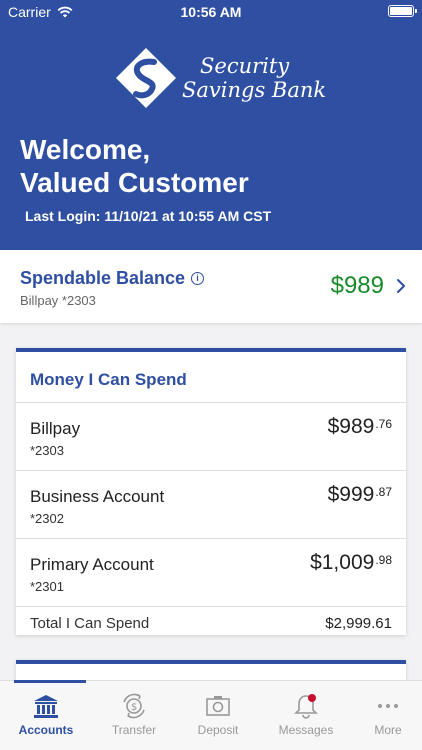  Describe the element at coordinates (211, 504) in the screenshot. I see `account-row-business: Business Account *2302 $999.87` at that location.